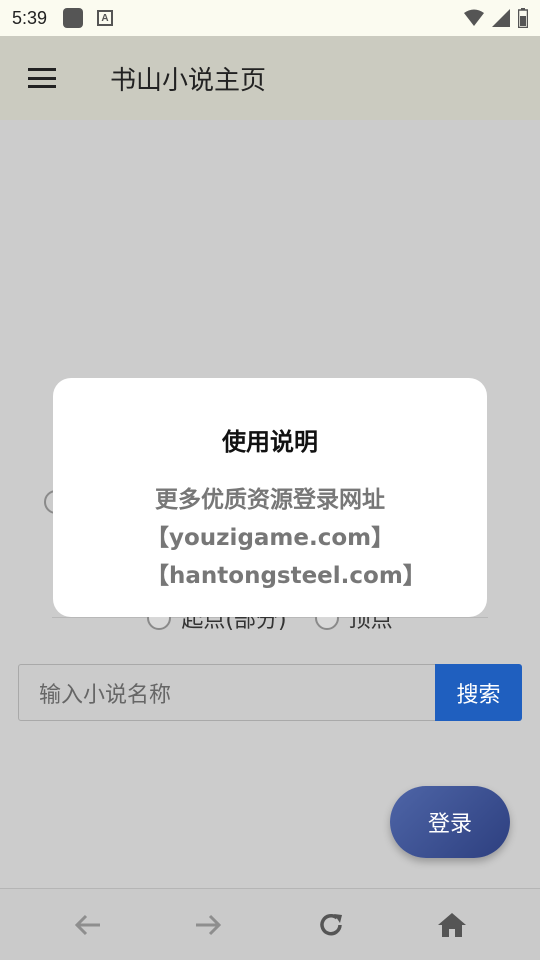 Image resolution: width=540 pixels, height=960 pixels. What do you see at coordinates (331, 925) in the screenshot?
I see `reload-icon` at bounding box center [331, 925].